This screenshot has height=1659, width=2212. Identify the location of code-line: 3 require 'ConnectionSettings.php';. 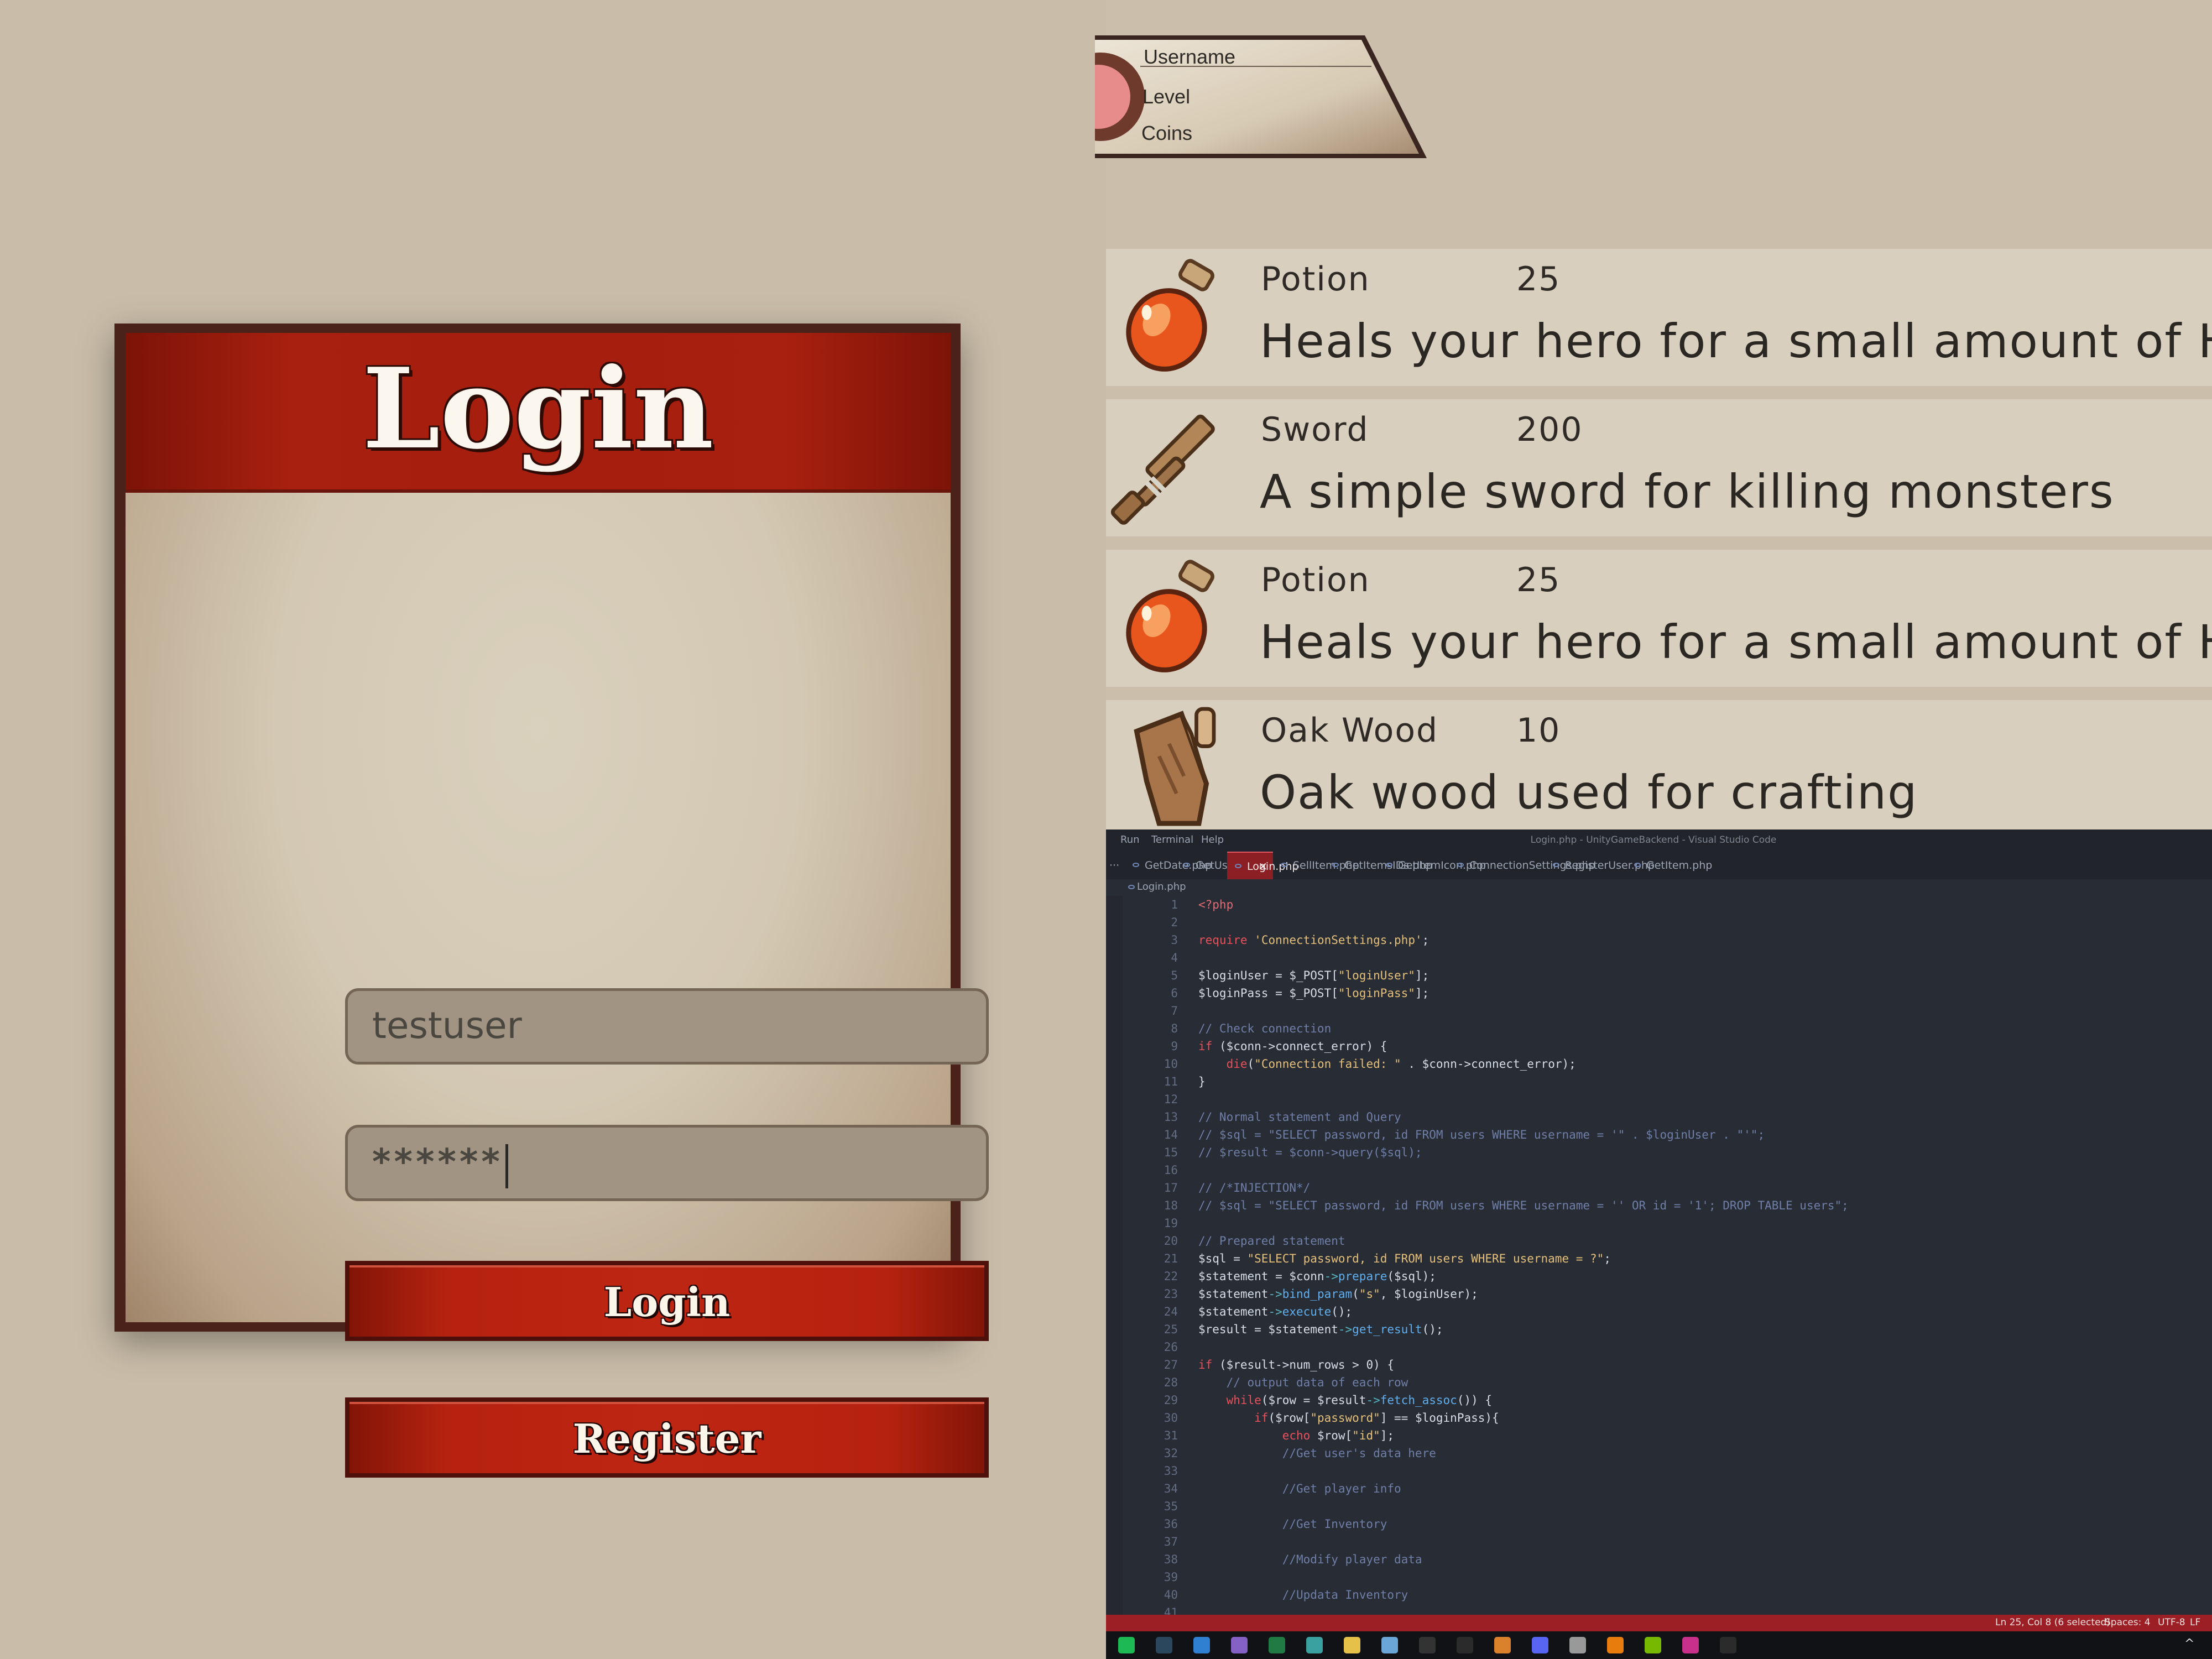
(1659, 940).